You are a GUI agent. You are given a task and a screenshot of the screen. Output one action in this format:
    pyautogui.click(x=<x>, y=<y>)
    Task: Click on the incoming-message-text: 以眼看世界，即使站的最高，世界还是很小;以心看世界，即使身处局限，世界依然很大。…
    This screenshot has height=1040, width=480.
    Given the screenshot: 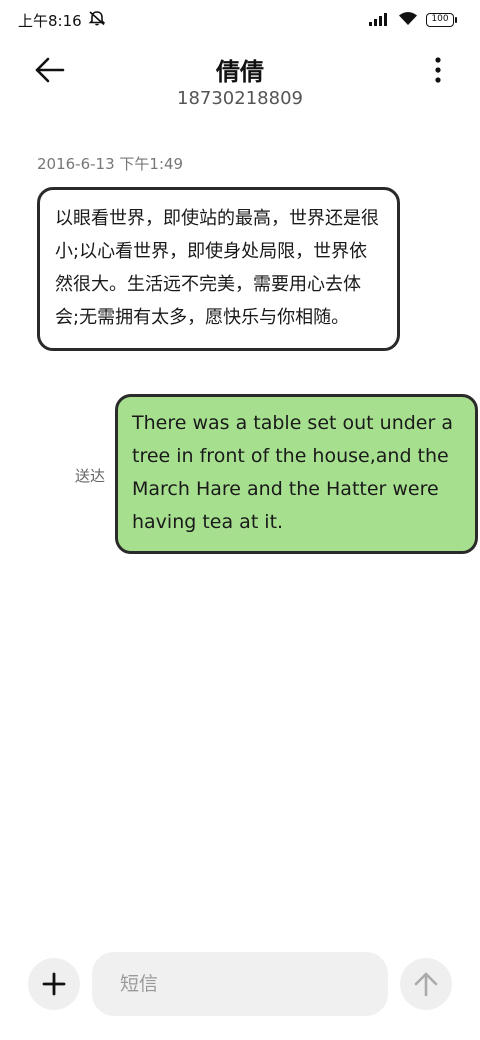 What is the action you would take?
    pyautogui.click(x=217, y=268)
    